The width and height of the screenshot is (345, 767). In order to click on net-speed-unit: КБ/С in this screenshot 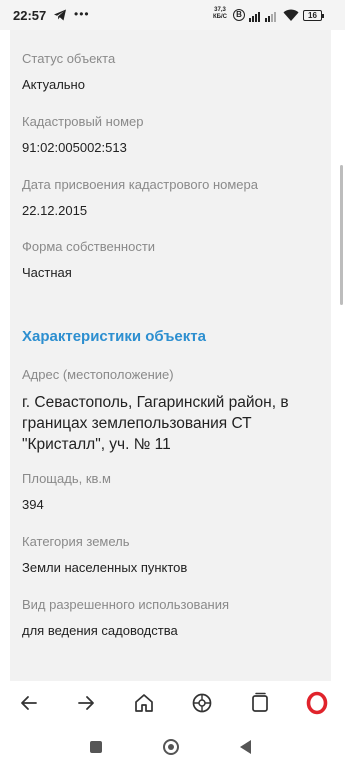, I will do `click(220, 17)`.